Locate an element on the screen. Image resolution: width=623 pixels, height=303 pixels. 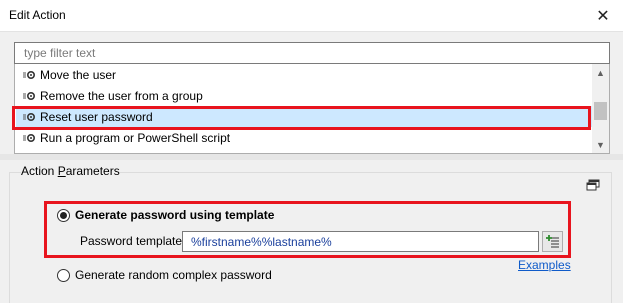
list-item-label: Run a program or PowerShell script is located at coordinates (135, 137).